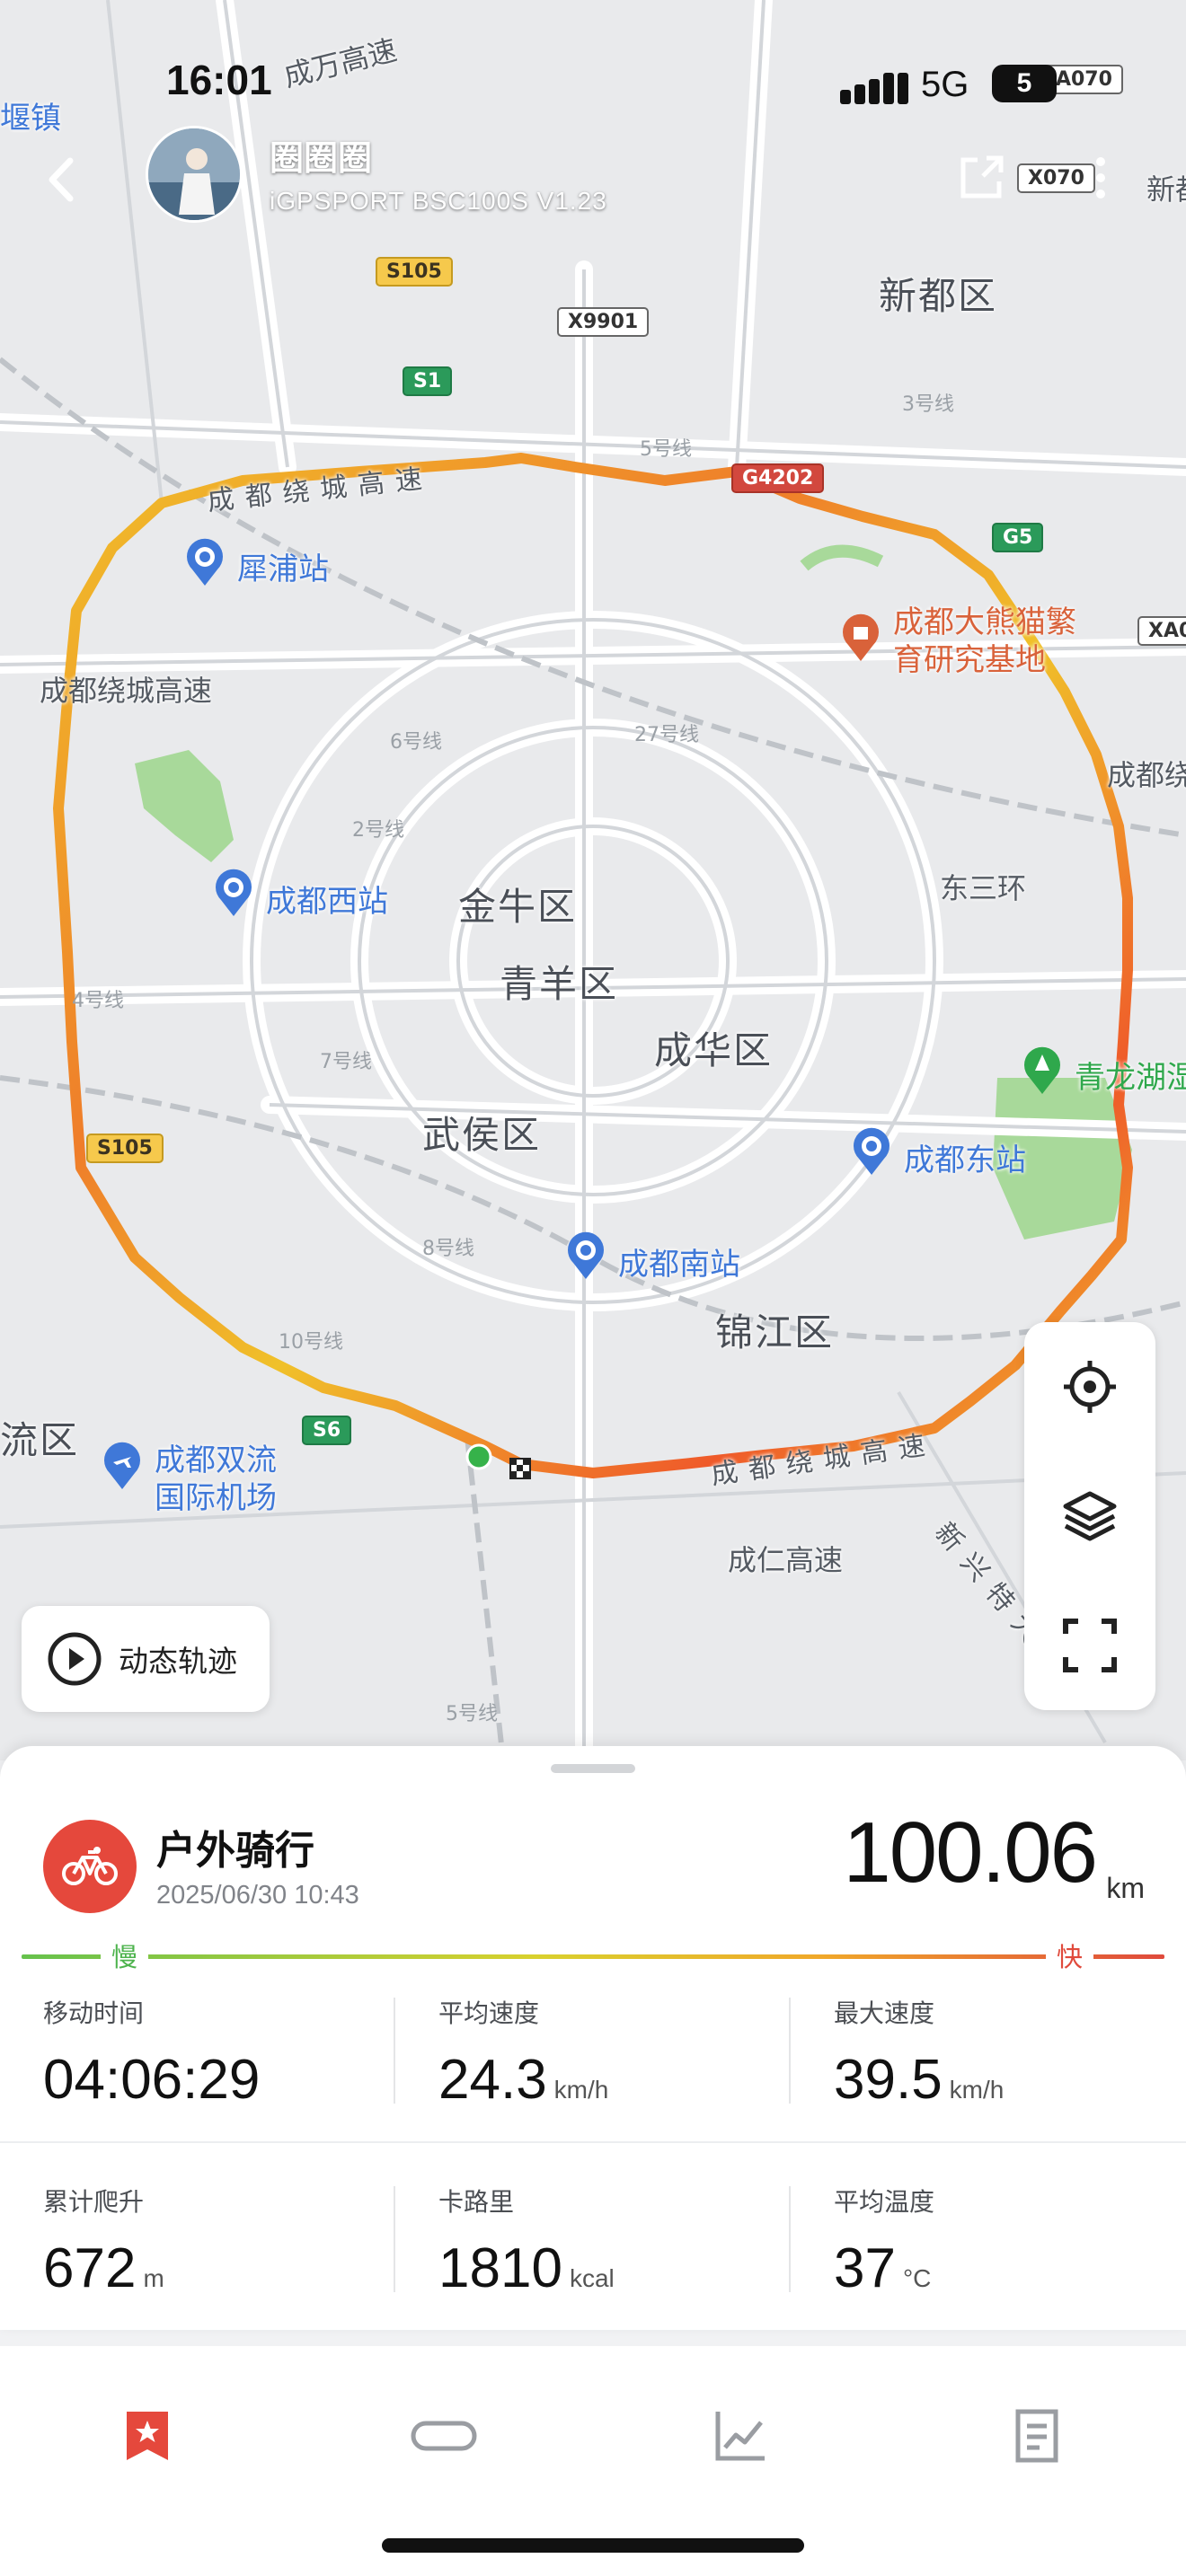 This screenshot has height=2576, width=1186. I want to click on home-indicator, so click(593, 2545).